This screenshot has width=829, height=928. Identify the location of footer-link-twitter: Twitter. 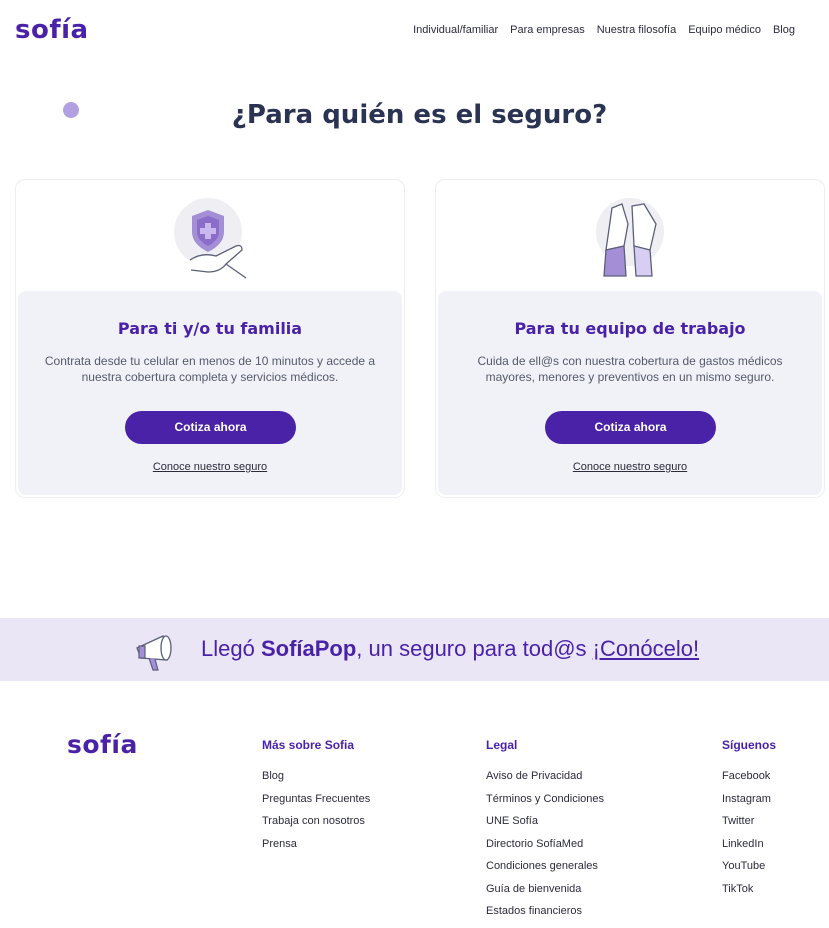
(749, 826).